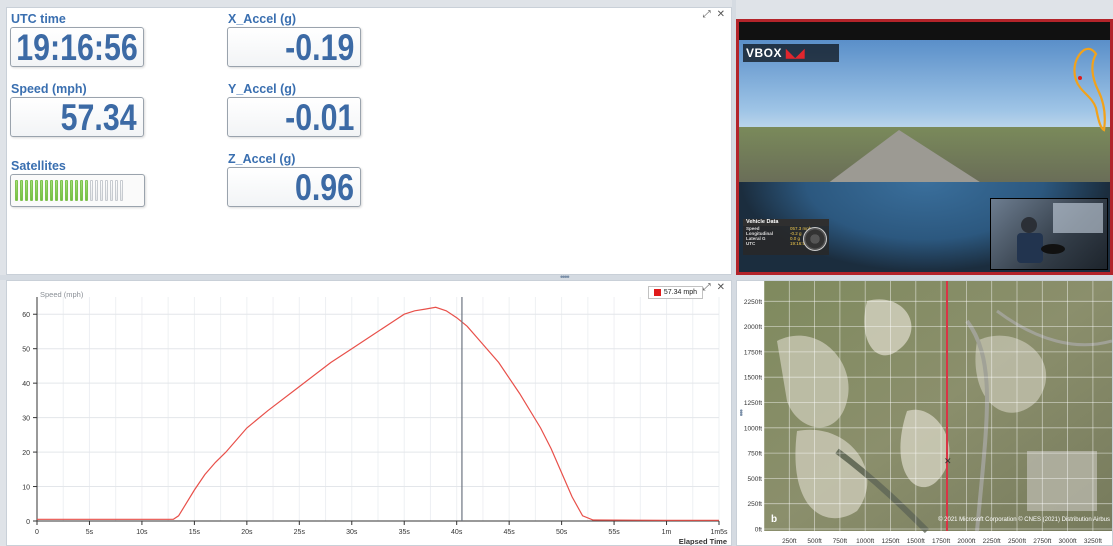  What do you see at coordinates (1093, 541) in the screenshot?
I see `map-tick-label-x: 3250ft` at bounding box center [1093, 541].